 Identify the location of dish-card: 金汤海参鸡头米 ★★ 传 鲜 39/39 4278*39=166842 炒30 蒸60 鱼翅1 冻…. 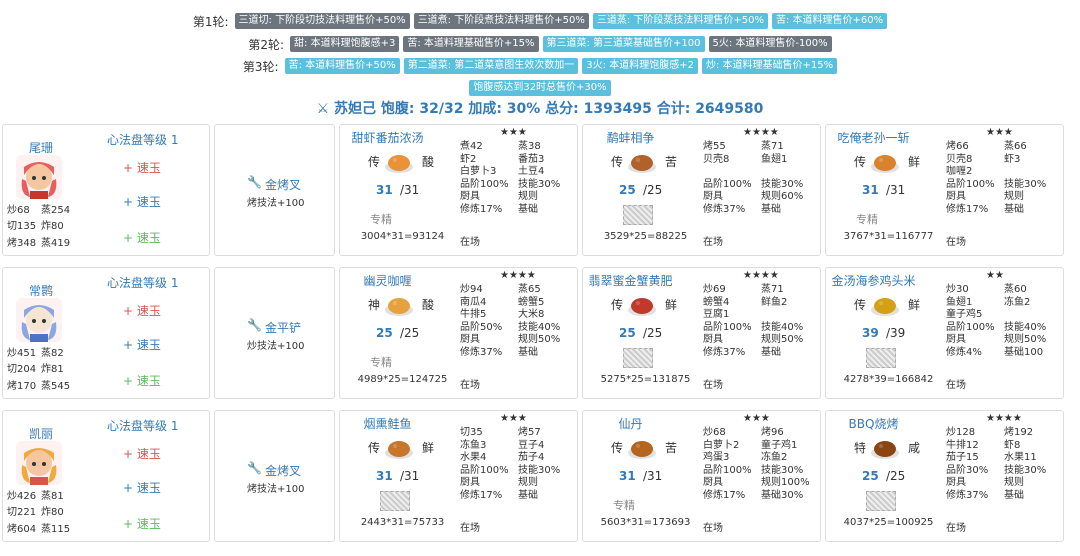
(944, 333).